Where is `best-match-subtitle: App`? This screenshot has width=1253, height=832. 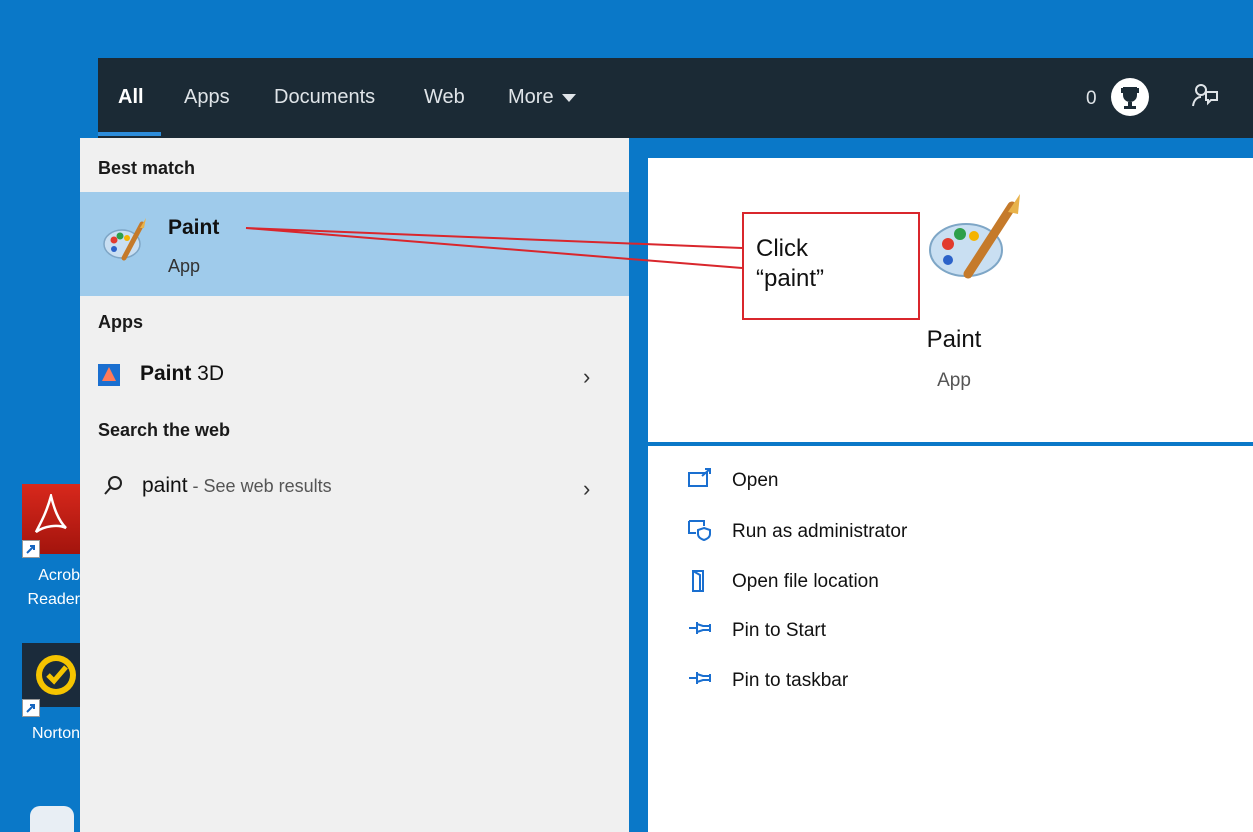 best-match-subtitle: App is located at coordinates (184, 266).